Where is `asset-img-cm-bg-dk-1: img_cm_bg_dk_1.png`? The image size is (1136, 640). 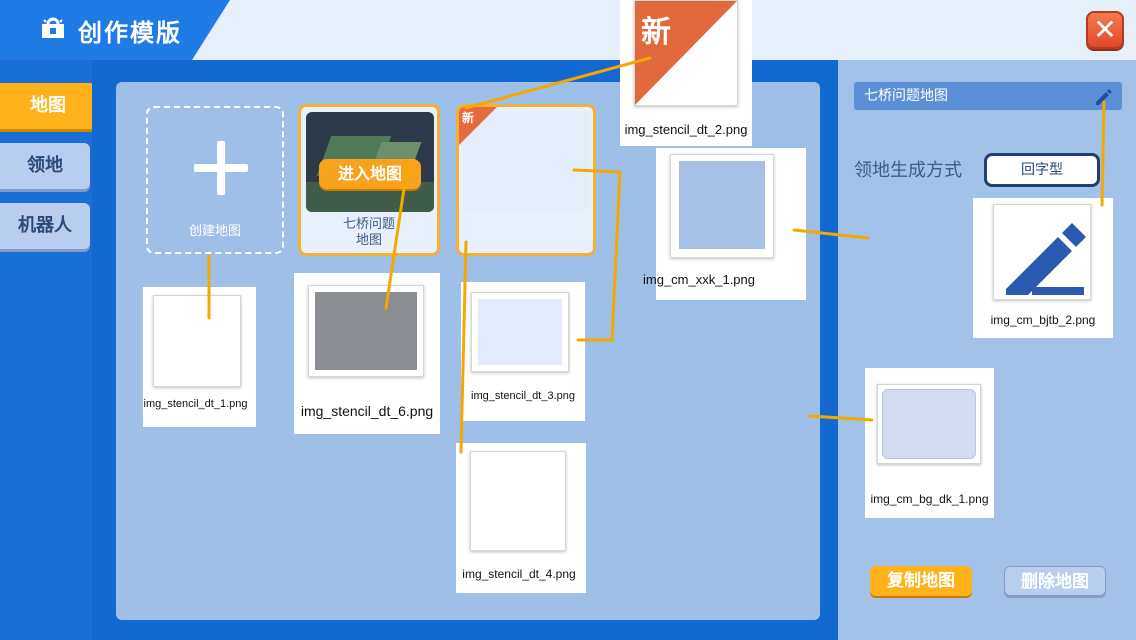
asset-img-cm-bg-dk-1: img_cm_bg_dk_1.png is located at coordinates (929, 443).